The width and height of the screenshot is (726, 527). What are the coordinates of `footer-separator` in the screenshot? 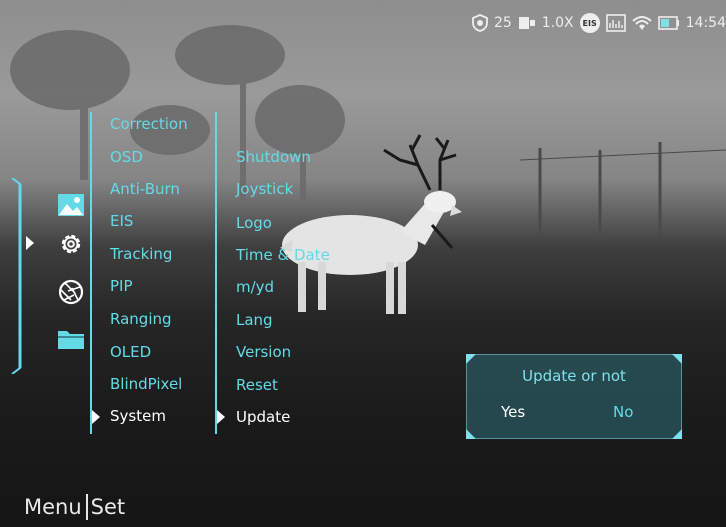 It's located at (86, 507).